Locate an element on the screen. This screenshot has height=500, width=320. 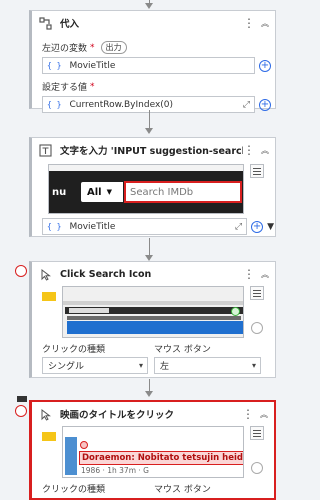
bookmark-flag-icon is located at coordinates (22, 399).